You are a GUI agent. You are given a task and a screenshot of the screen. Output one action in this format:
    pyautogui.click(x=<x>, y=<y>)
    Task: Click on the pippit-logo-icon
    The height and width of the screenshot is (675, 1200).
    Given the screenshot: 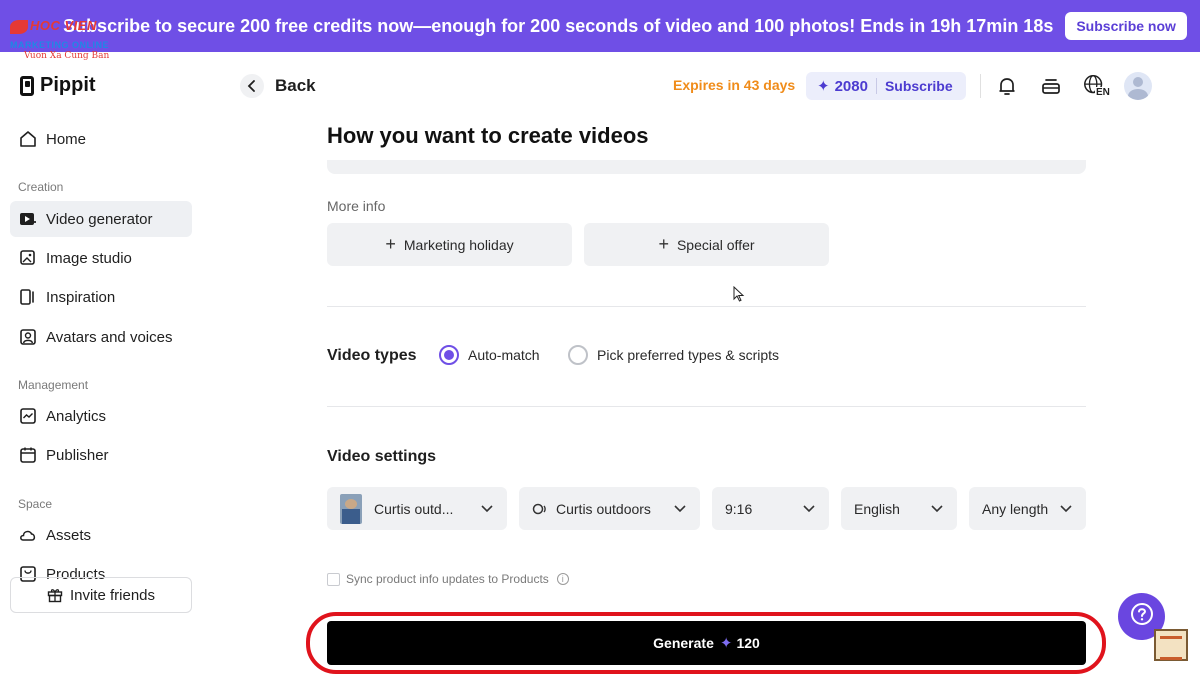 What is the action you would take?
    pyautogui.click(x=27, y=85)
    